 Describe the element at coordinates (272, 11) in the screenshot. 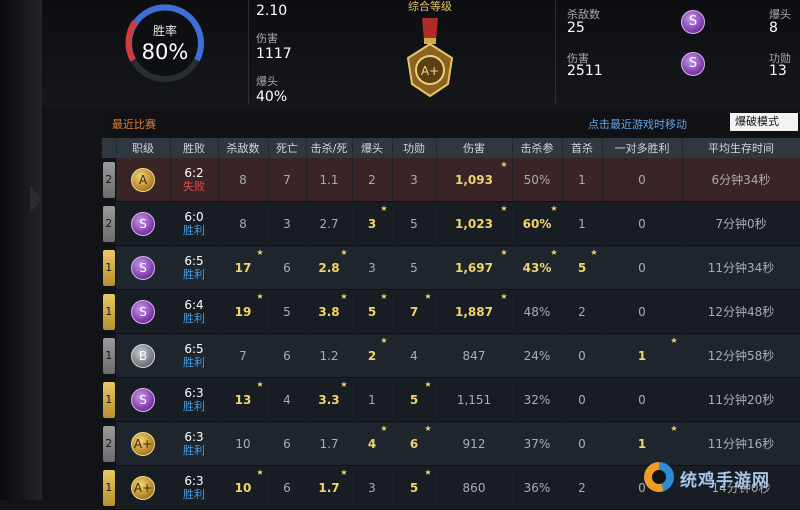

I see `kd-value: 2.10` at that location.